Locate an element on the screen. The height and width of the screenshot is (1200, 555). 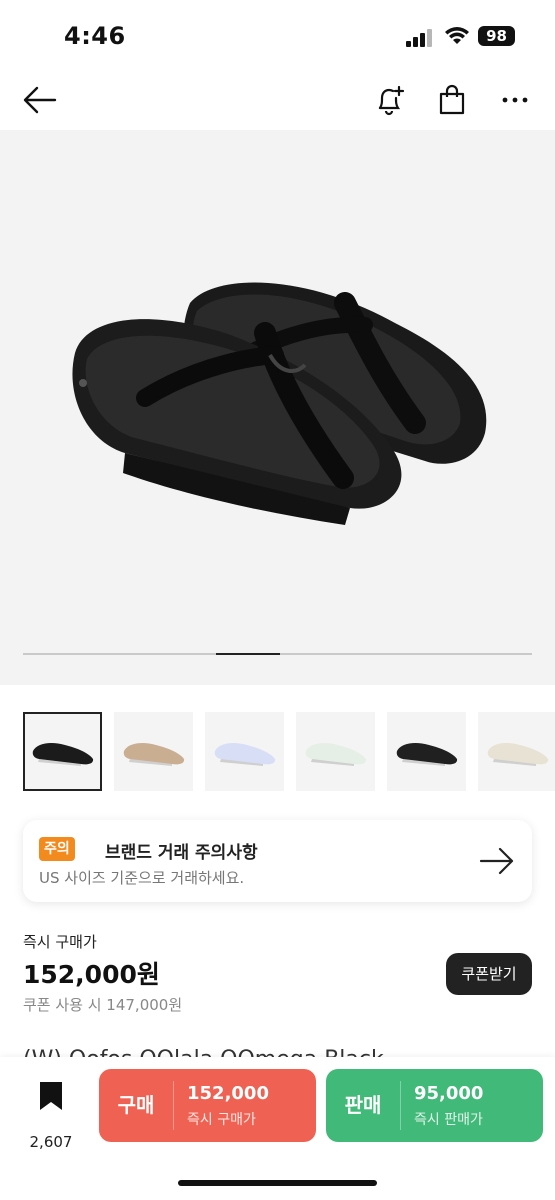
gallery-progress-indicator is located at coordinates (248, 654).